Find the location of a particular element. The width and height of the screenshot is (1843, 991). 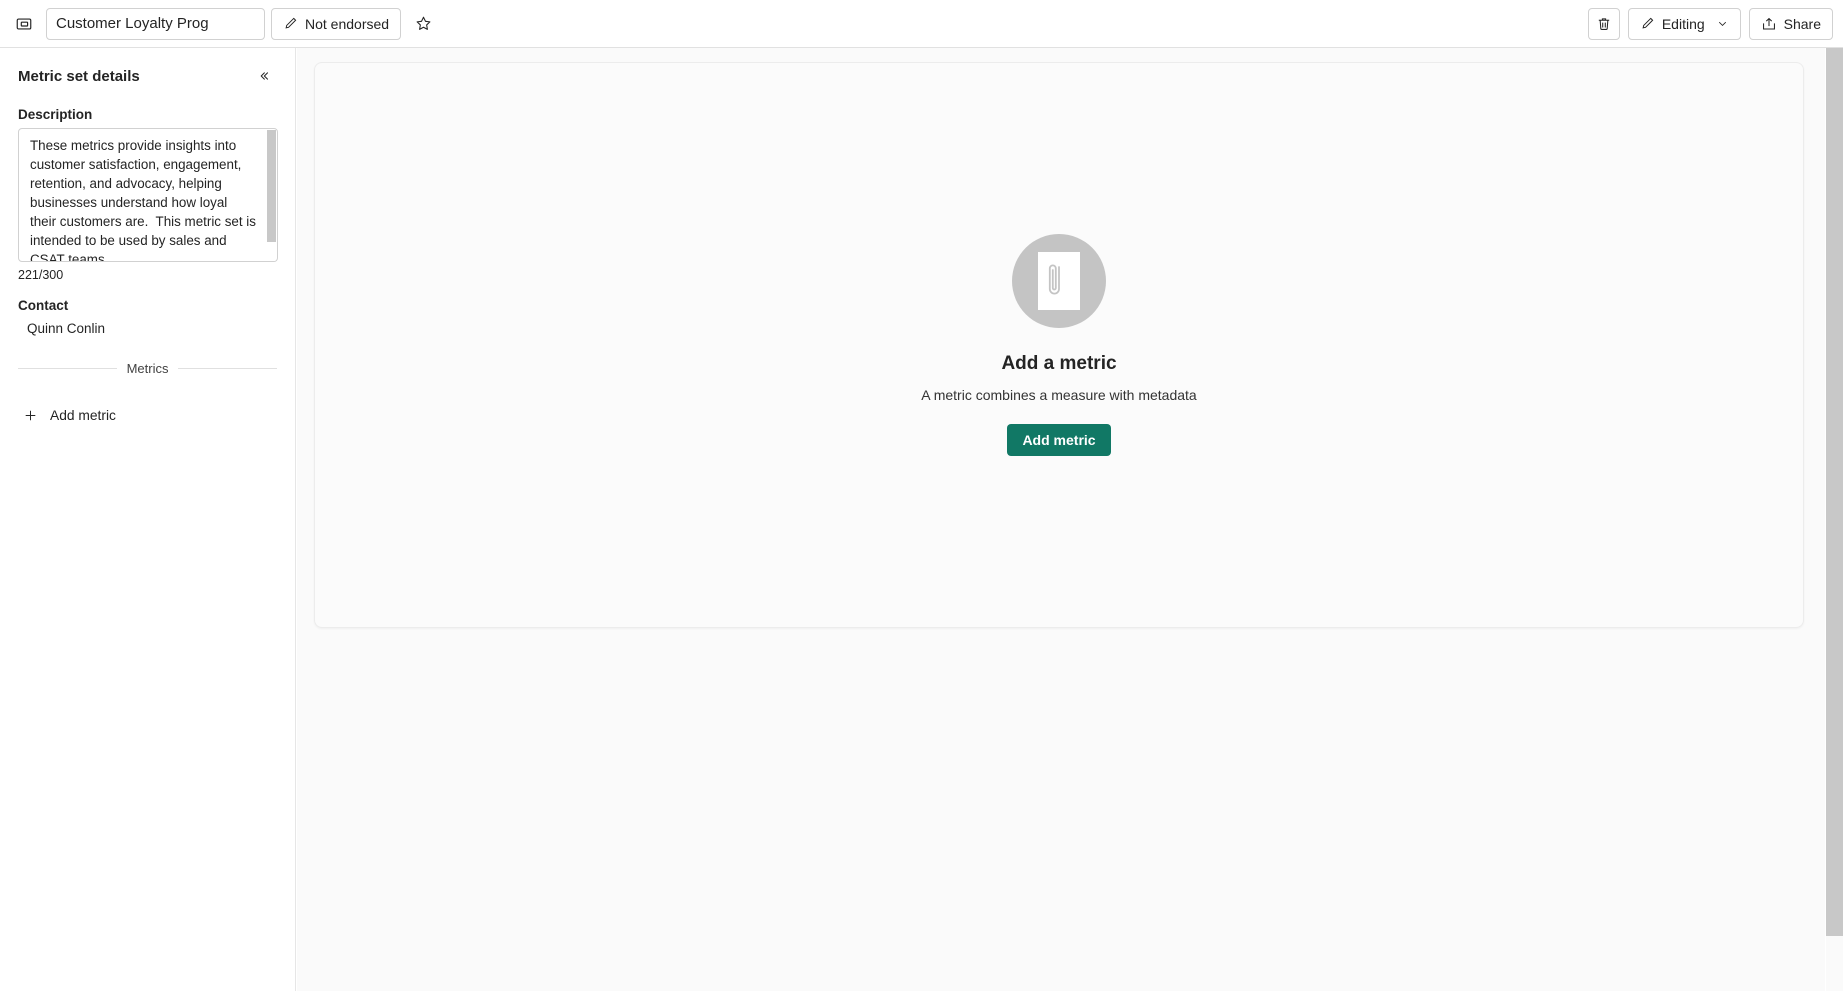

sidebar-add-metric-label: Add metric is located at coordinates (83, 415).